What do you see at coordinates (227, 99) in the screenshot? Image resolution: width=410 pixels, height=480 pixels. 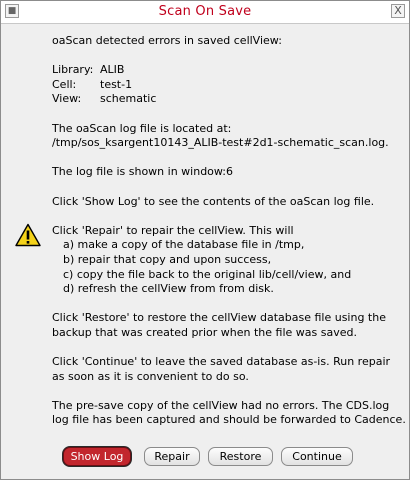 I see `view-row: View: schematic` at bounding box center [227, 99].